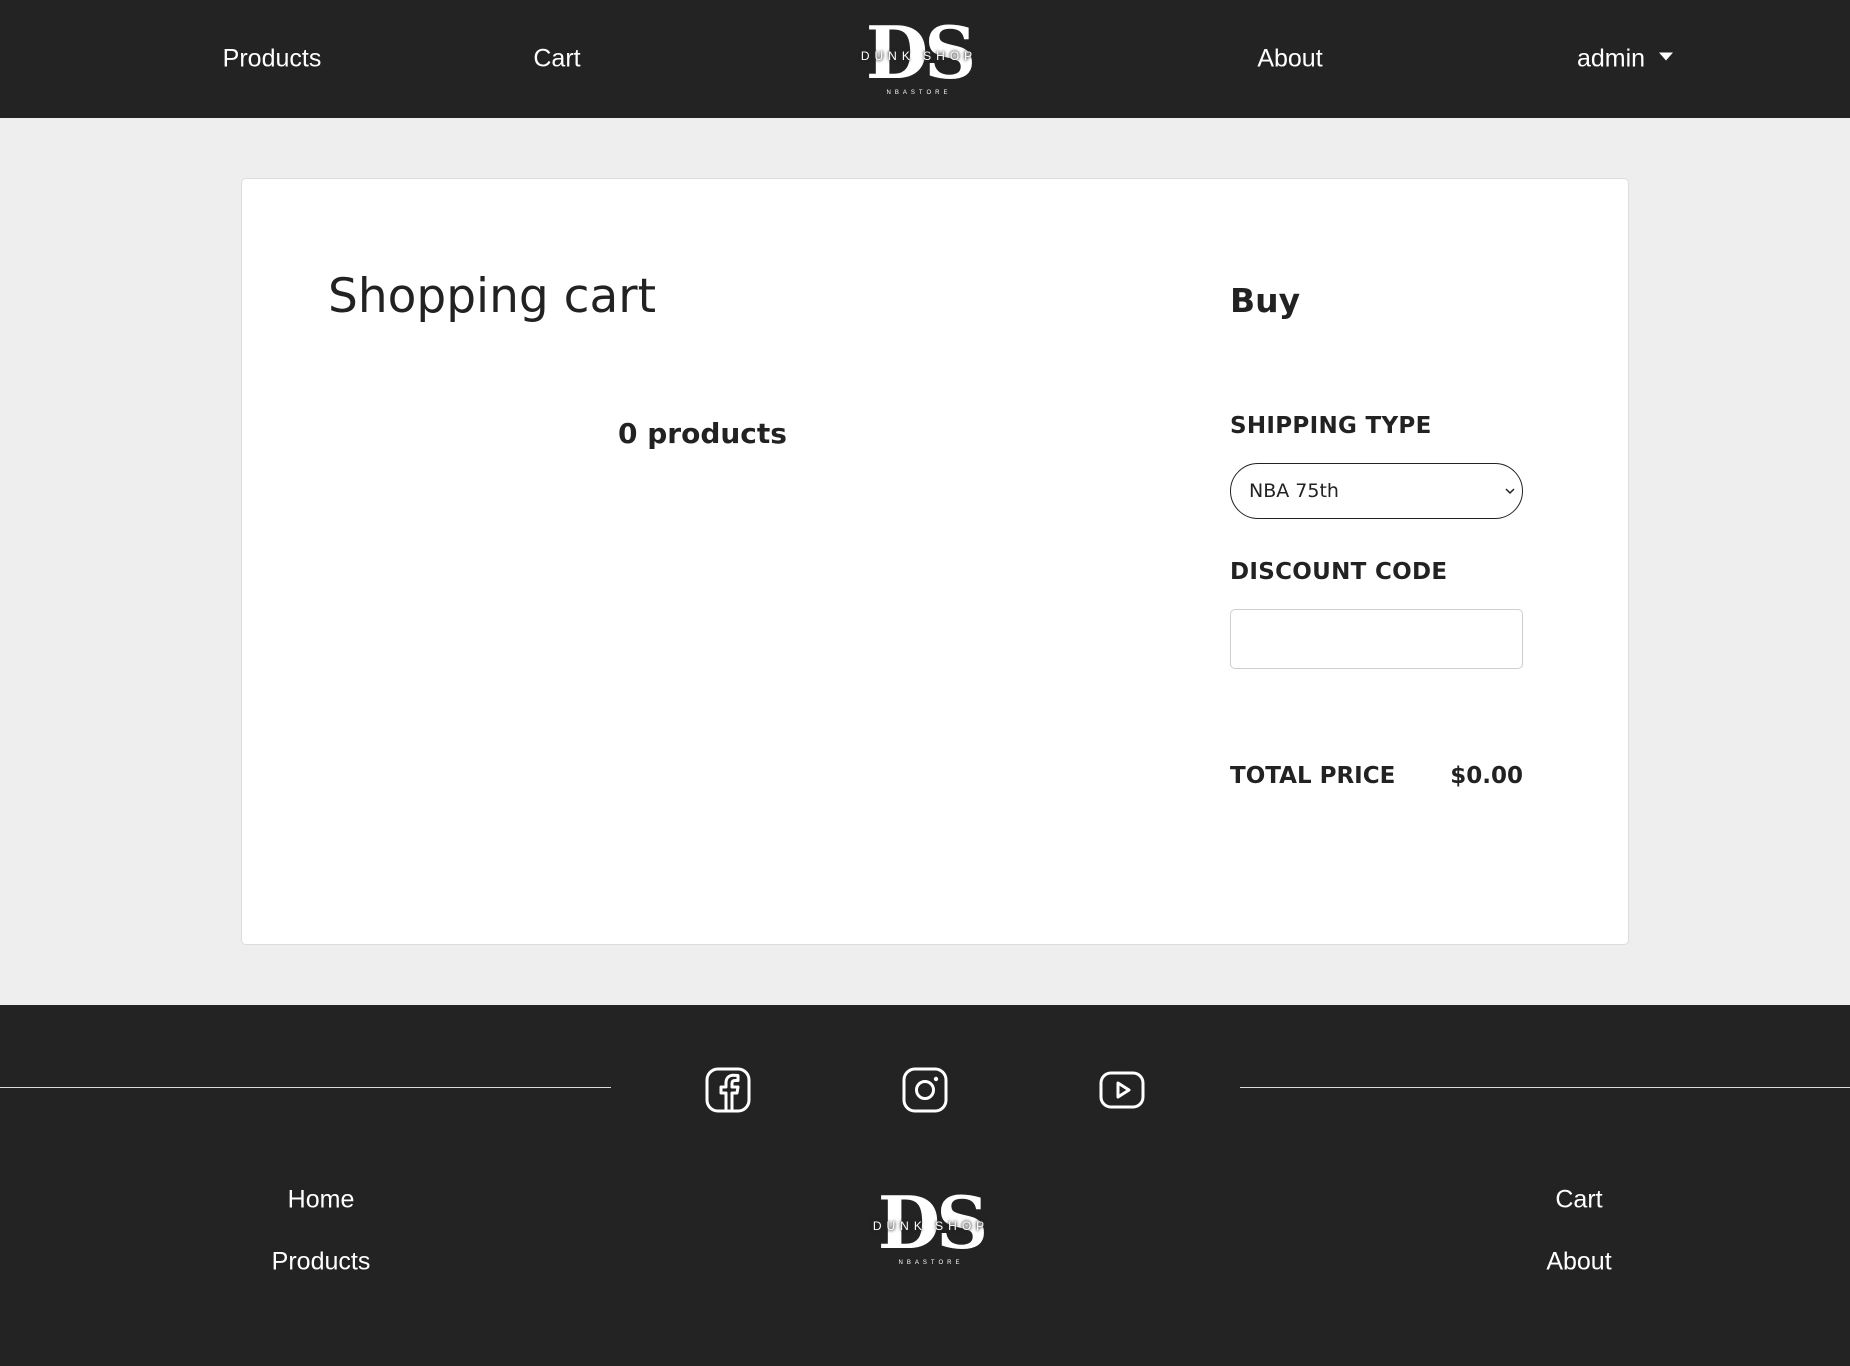 The image size is (1850, 1366). Describe the element at coordinates (556, 59) in the screenshot. I see `nav-cart-link: Cart` at that location.